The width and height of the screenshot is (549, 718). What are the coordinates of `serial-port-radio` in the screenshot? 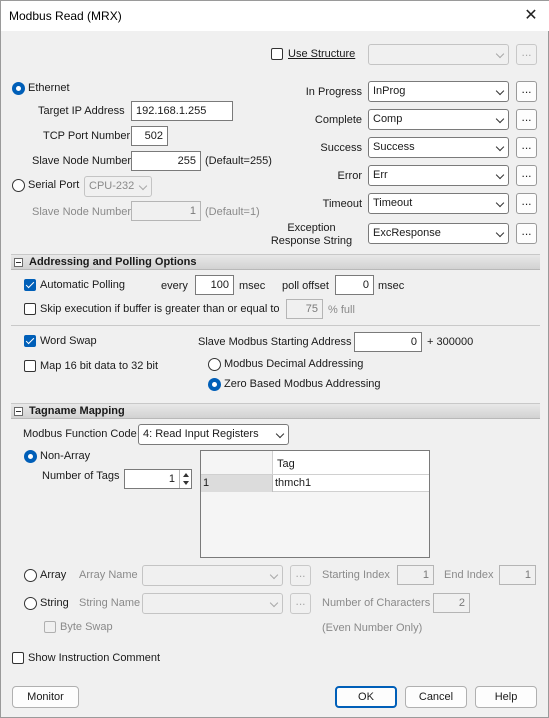 It's located at (18, 185).